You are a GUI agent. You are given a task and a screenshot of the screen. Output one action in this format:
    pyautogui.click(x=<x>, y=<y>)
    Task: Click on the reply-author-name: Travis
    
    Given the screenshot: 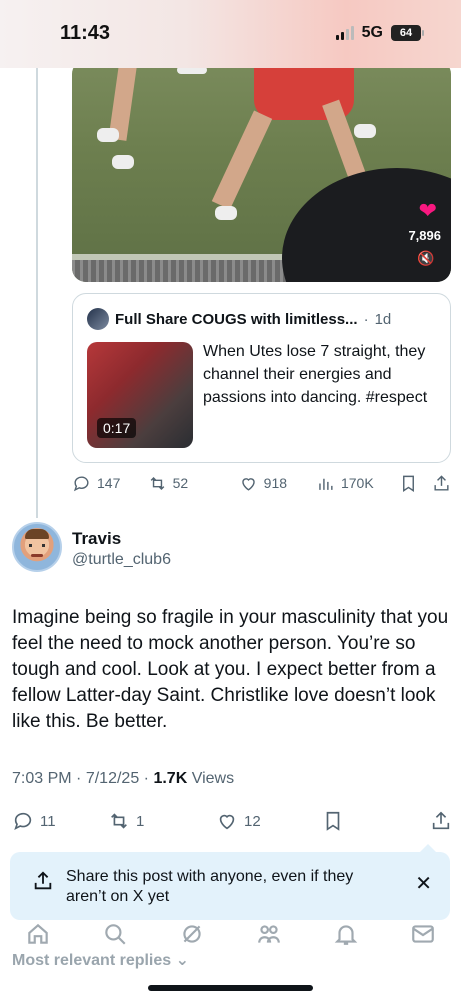 What is the action you would take?
    pyautogui.click(x=96, y=539)
    